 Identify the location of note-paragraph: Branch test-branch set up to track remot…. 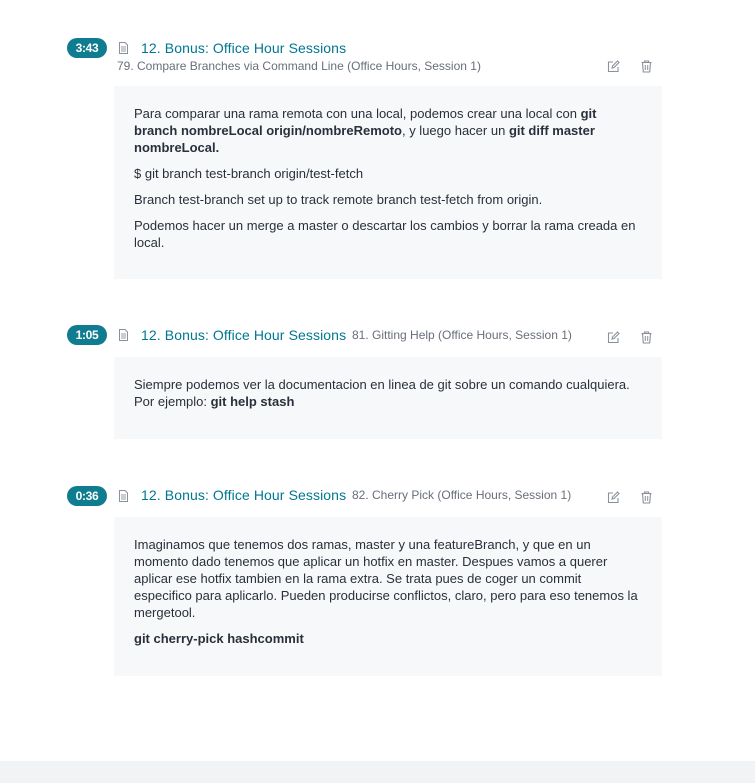
(338, 199).